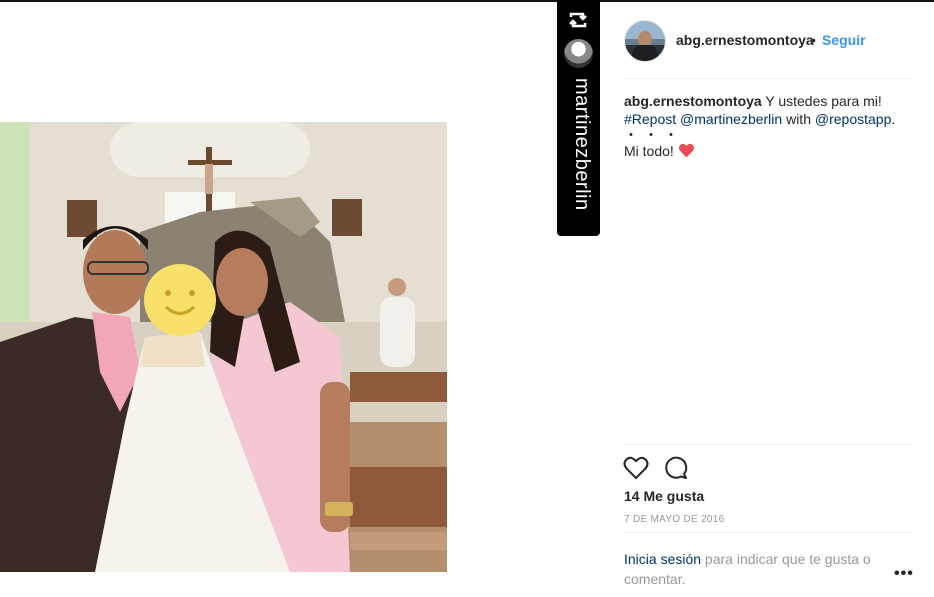 This screenshot has height=597, width=934. I want to click on caption-text: Y ustedes para mi!, so click(821, 101).